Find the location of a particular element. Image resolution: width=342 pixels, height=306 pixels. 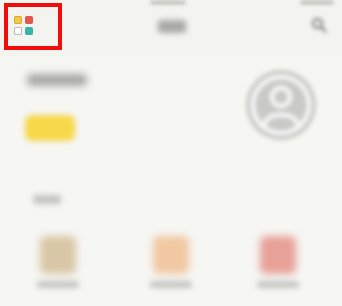

item-3-icon is located at coordinates (278, 255).